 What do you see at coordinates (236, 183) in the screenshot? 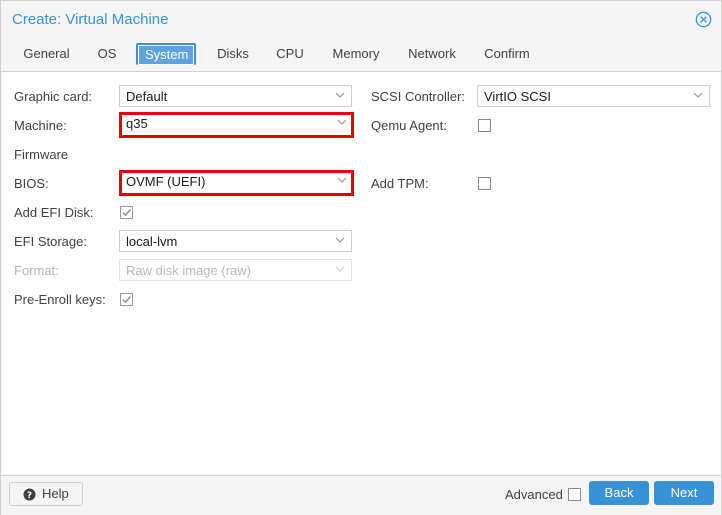
I see `bios-select: OVMF (UEFI)` at bounding box center [236, 183].